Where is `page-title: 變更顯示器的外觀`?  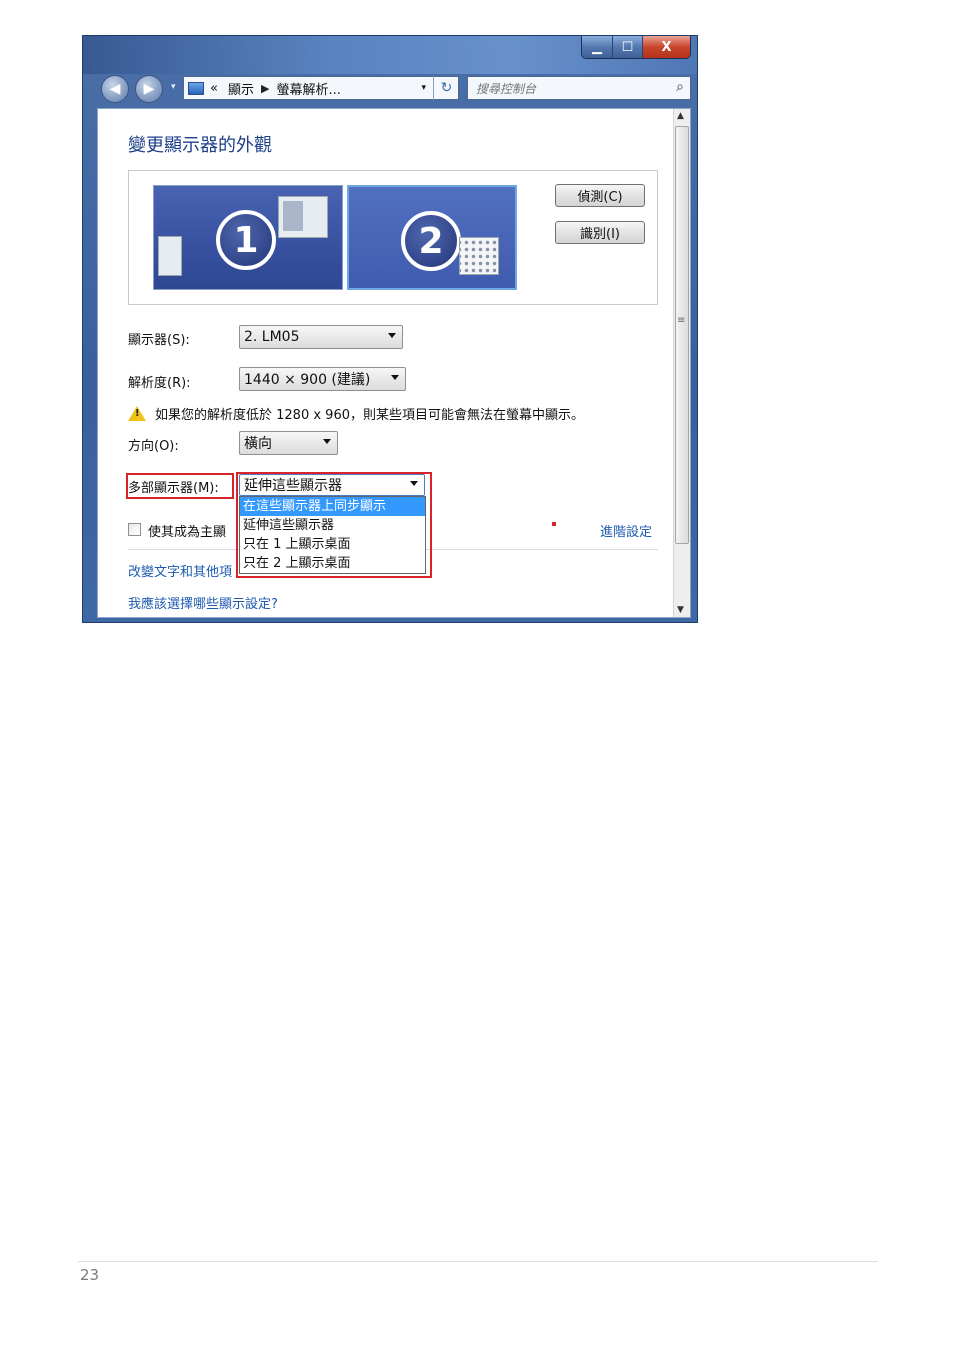
page-title: 變更顯示器的外觀 is located at coordinates (200, 145).